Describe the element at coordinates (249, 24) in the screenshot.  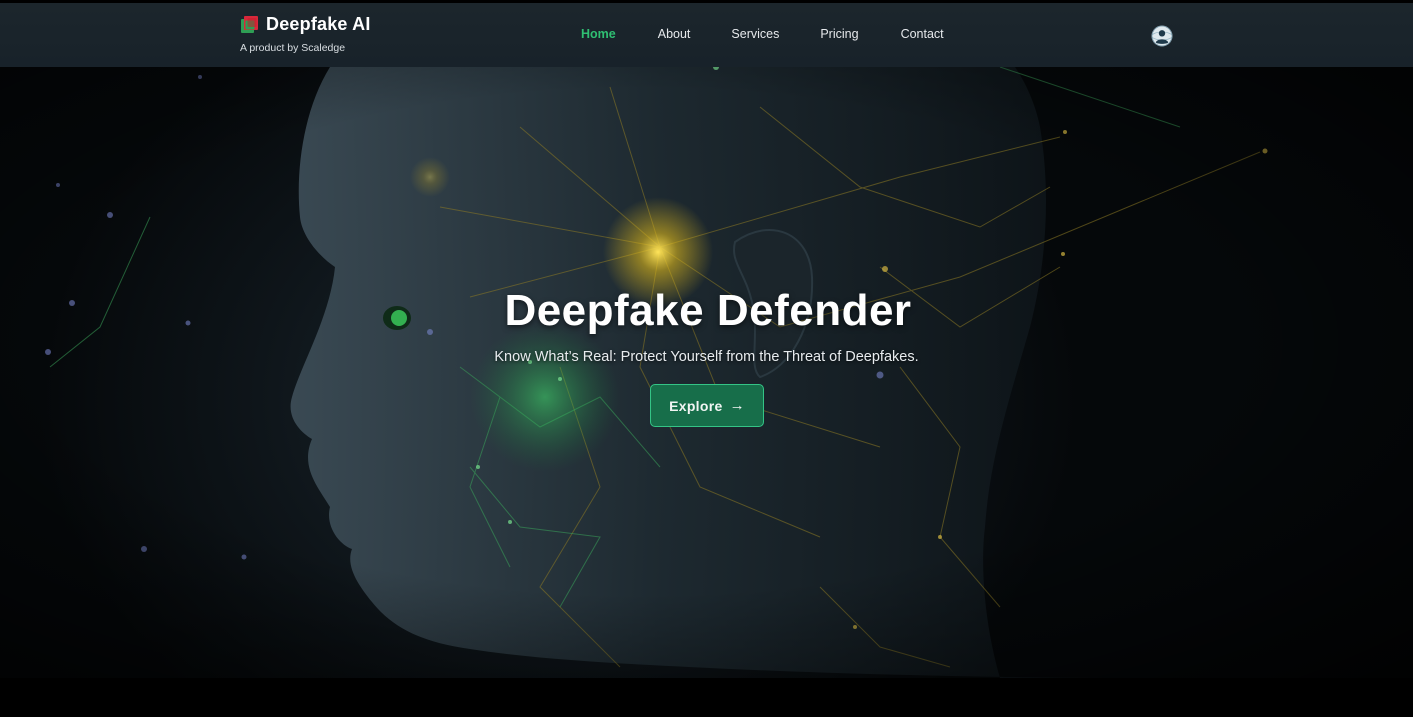
I see `layered-square-logo-icon` at that location.